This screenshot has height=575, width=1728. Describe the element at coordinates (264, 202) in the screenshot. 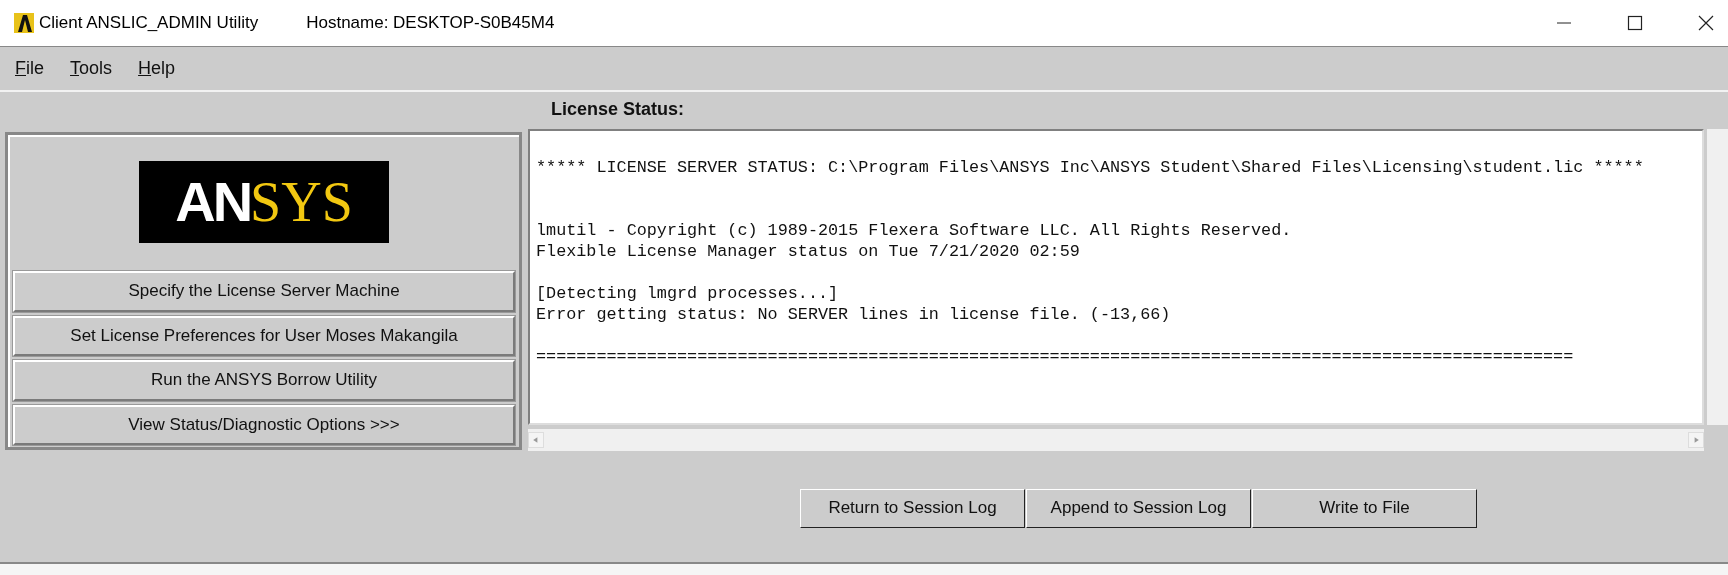

I see `ansys-logo: ANSYS` at that location.